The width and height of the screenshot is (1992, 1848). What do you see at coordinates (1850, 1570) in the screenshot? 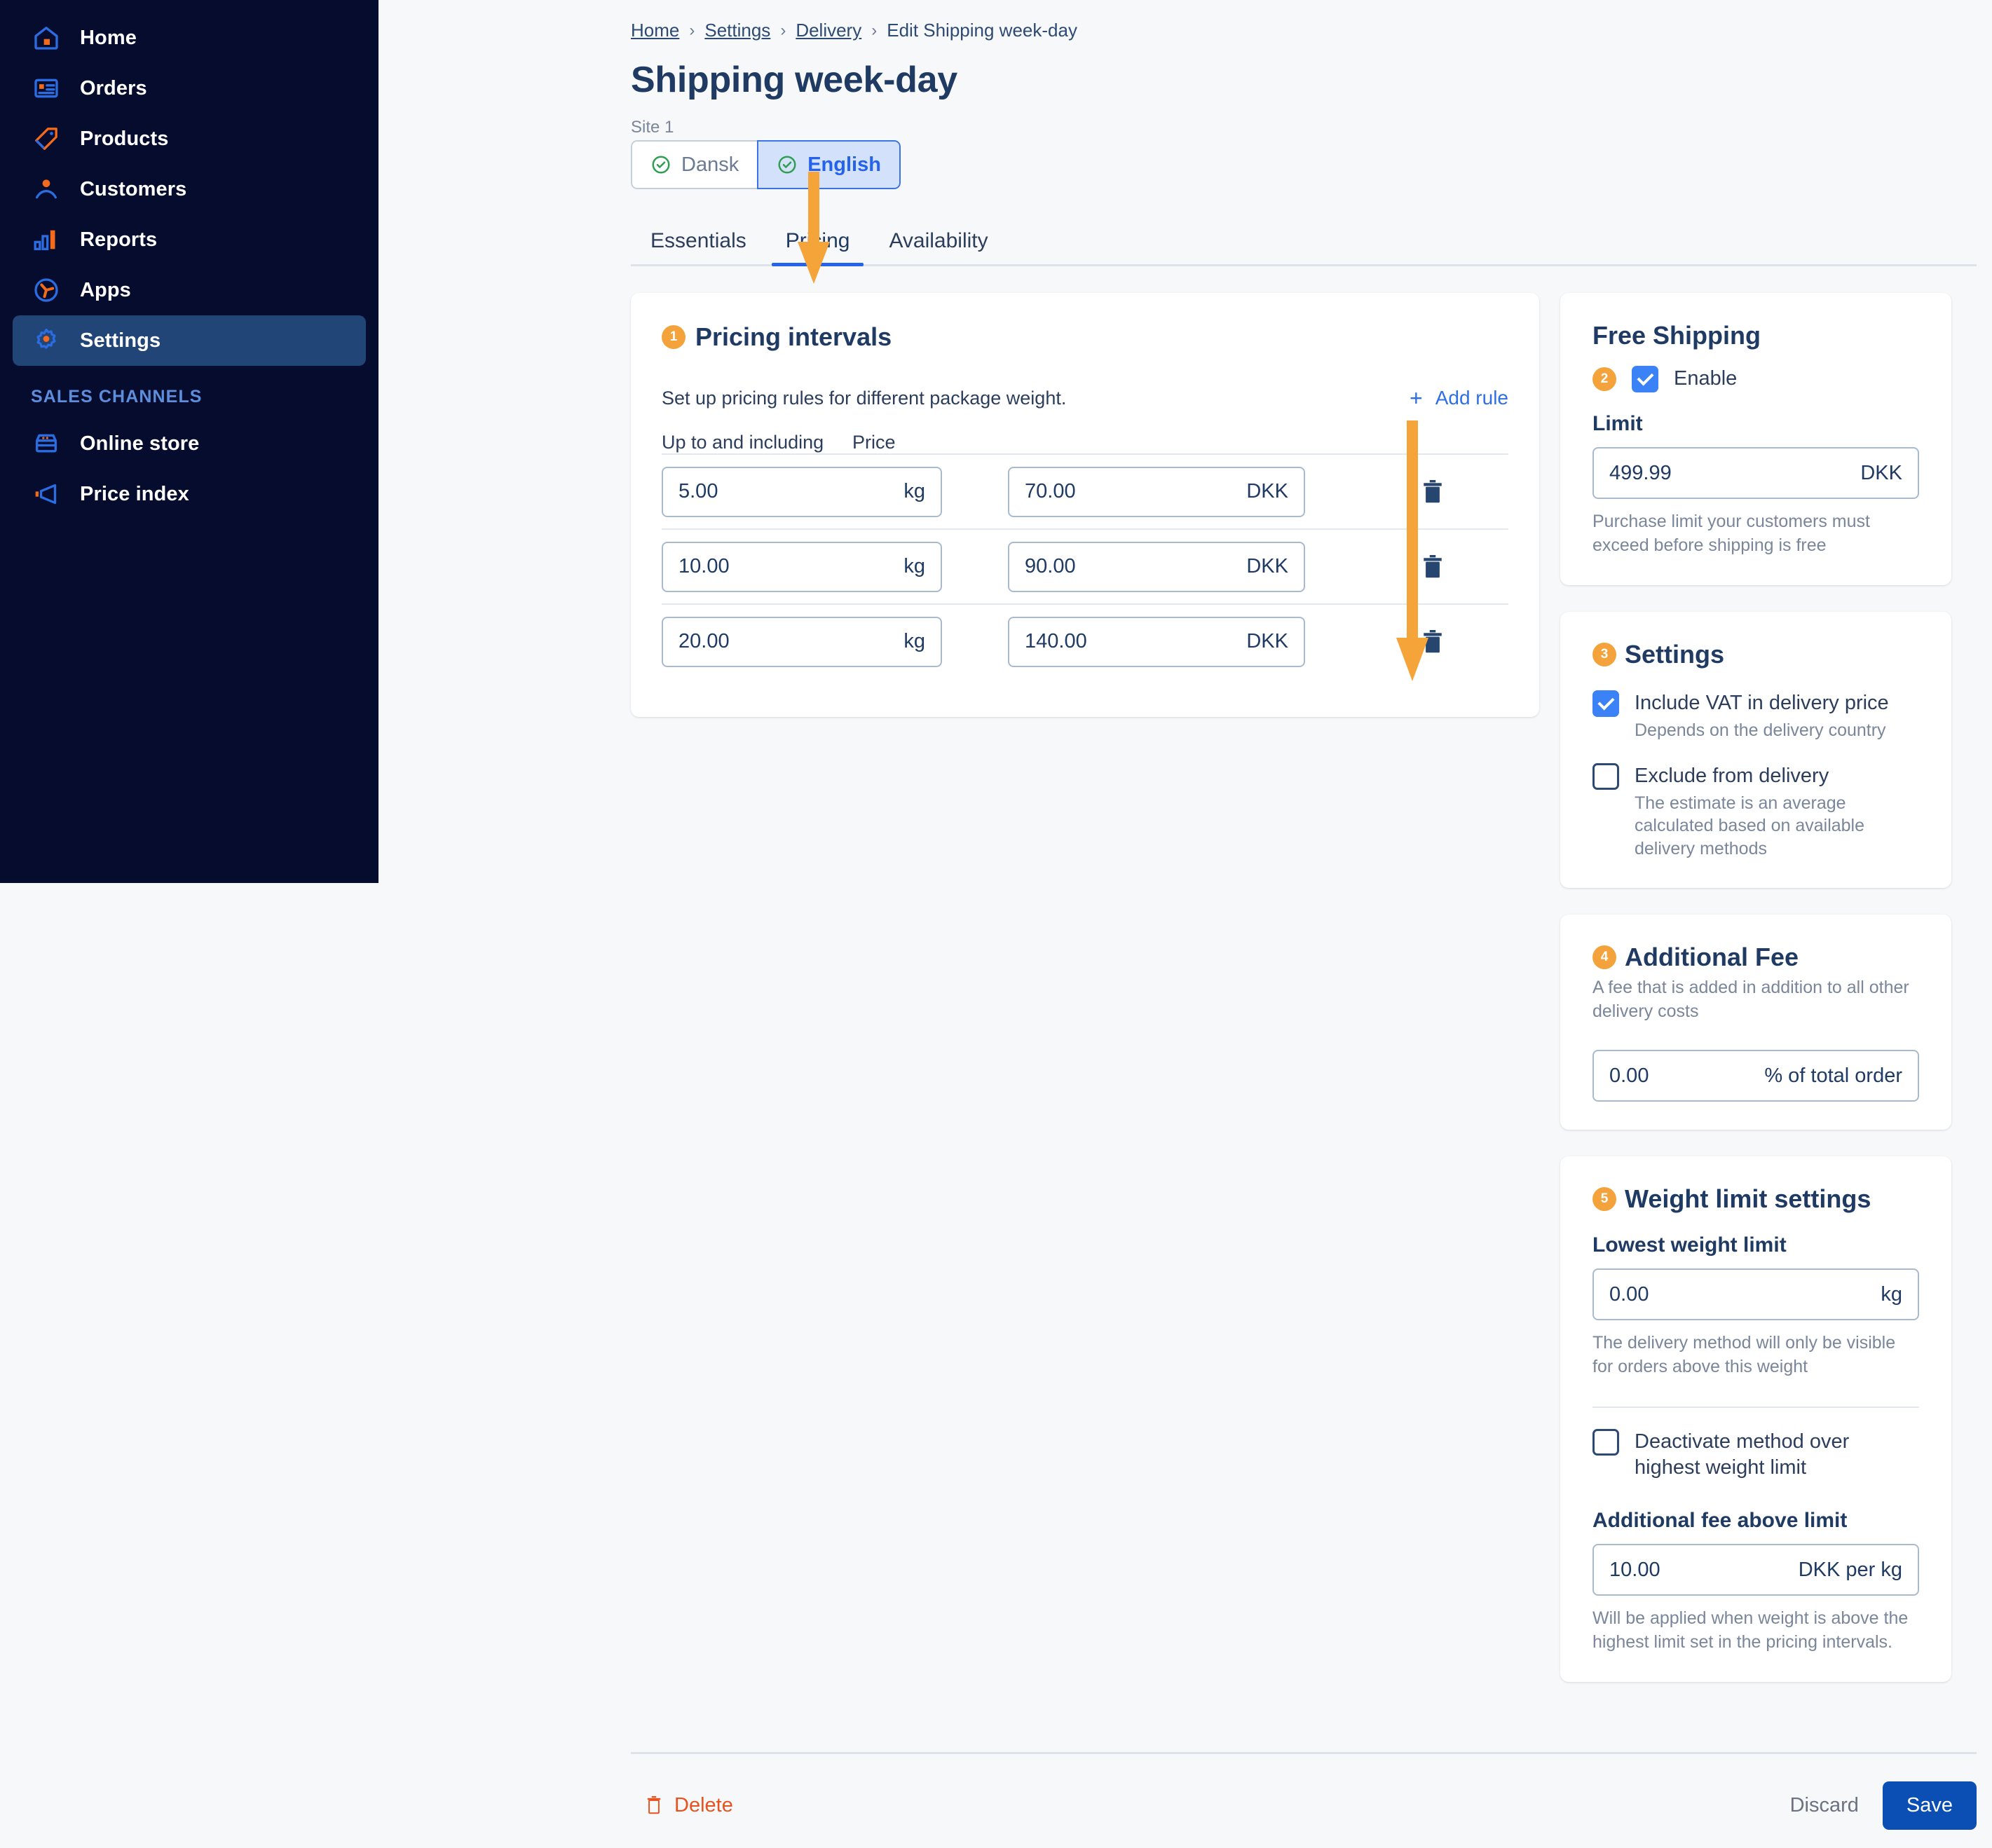
I see `fee-above-limit-unit: DKK per kg` at bounding box center [1850, 1570].